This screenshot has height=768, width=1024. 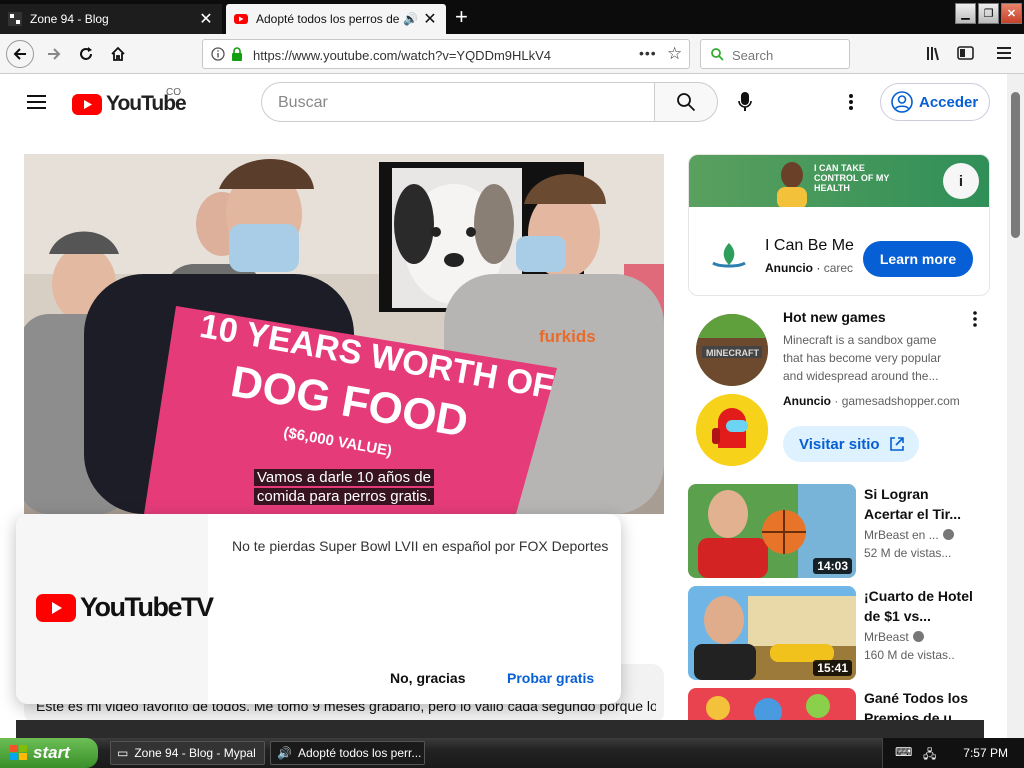 I want to click on minecraft-thumbnail: MINECRAFT, so click(x=732, y=350).